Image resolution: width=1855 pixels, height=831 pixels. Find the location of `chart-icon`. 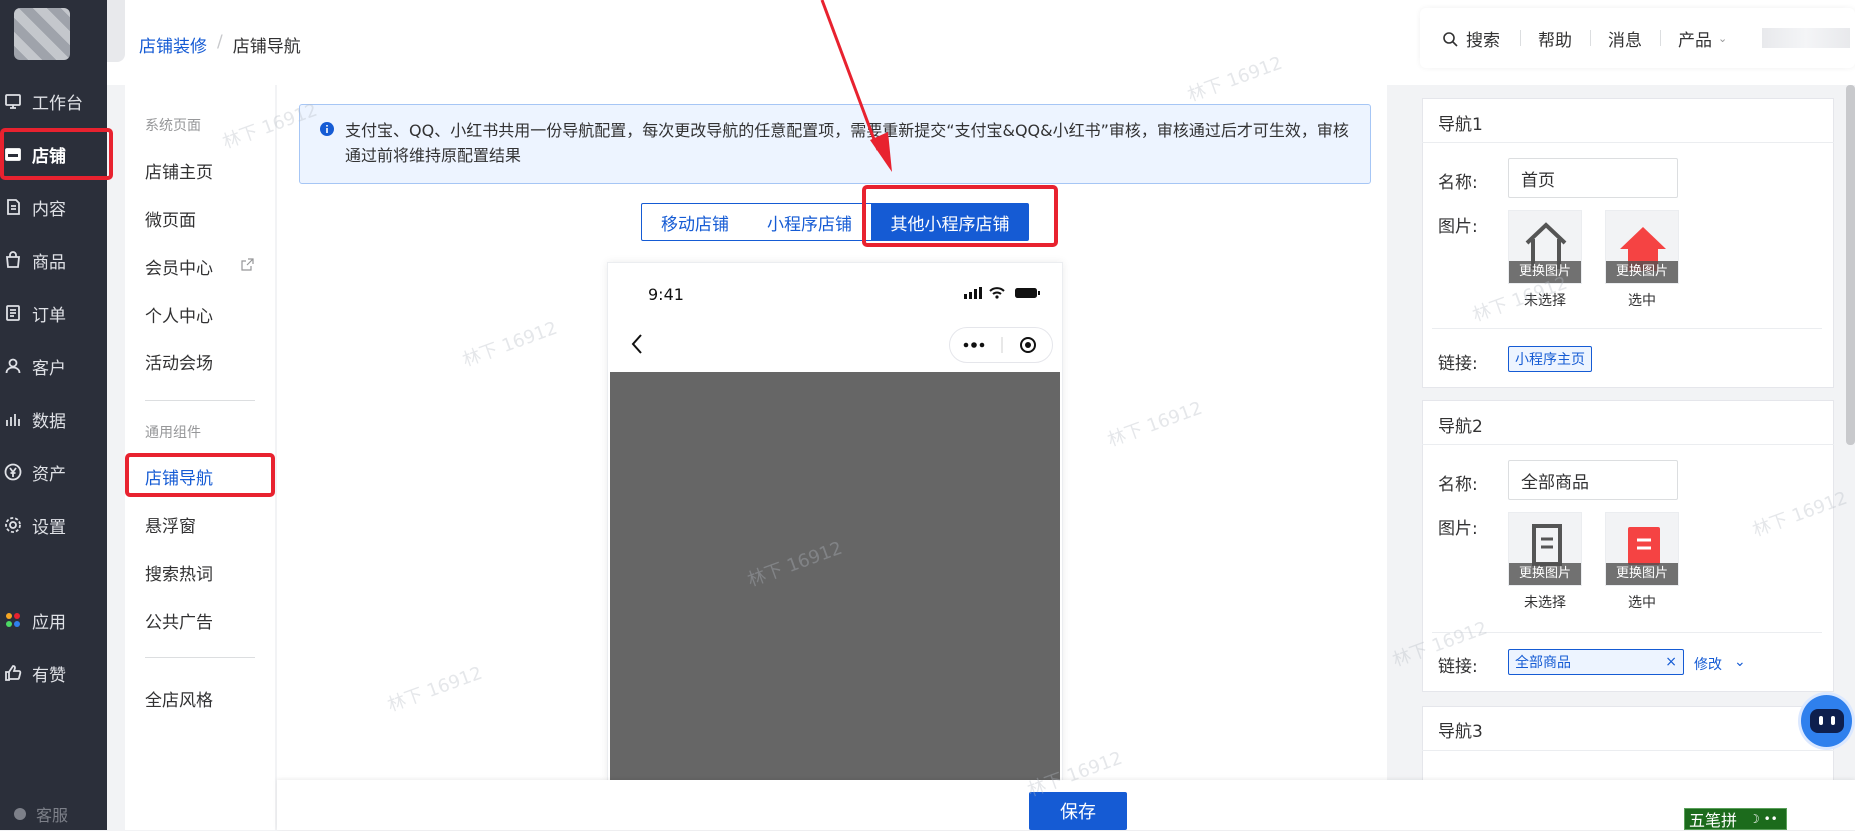

chart-icon is located at coordinates (13, 419).